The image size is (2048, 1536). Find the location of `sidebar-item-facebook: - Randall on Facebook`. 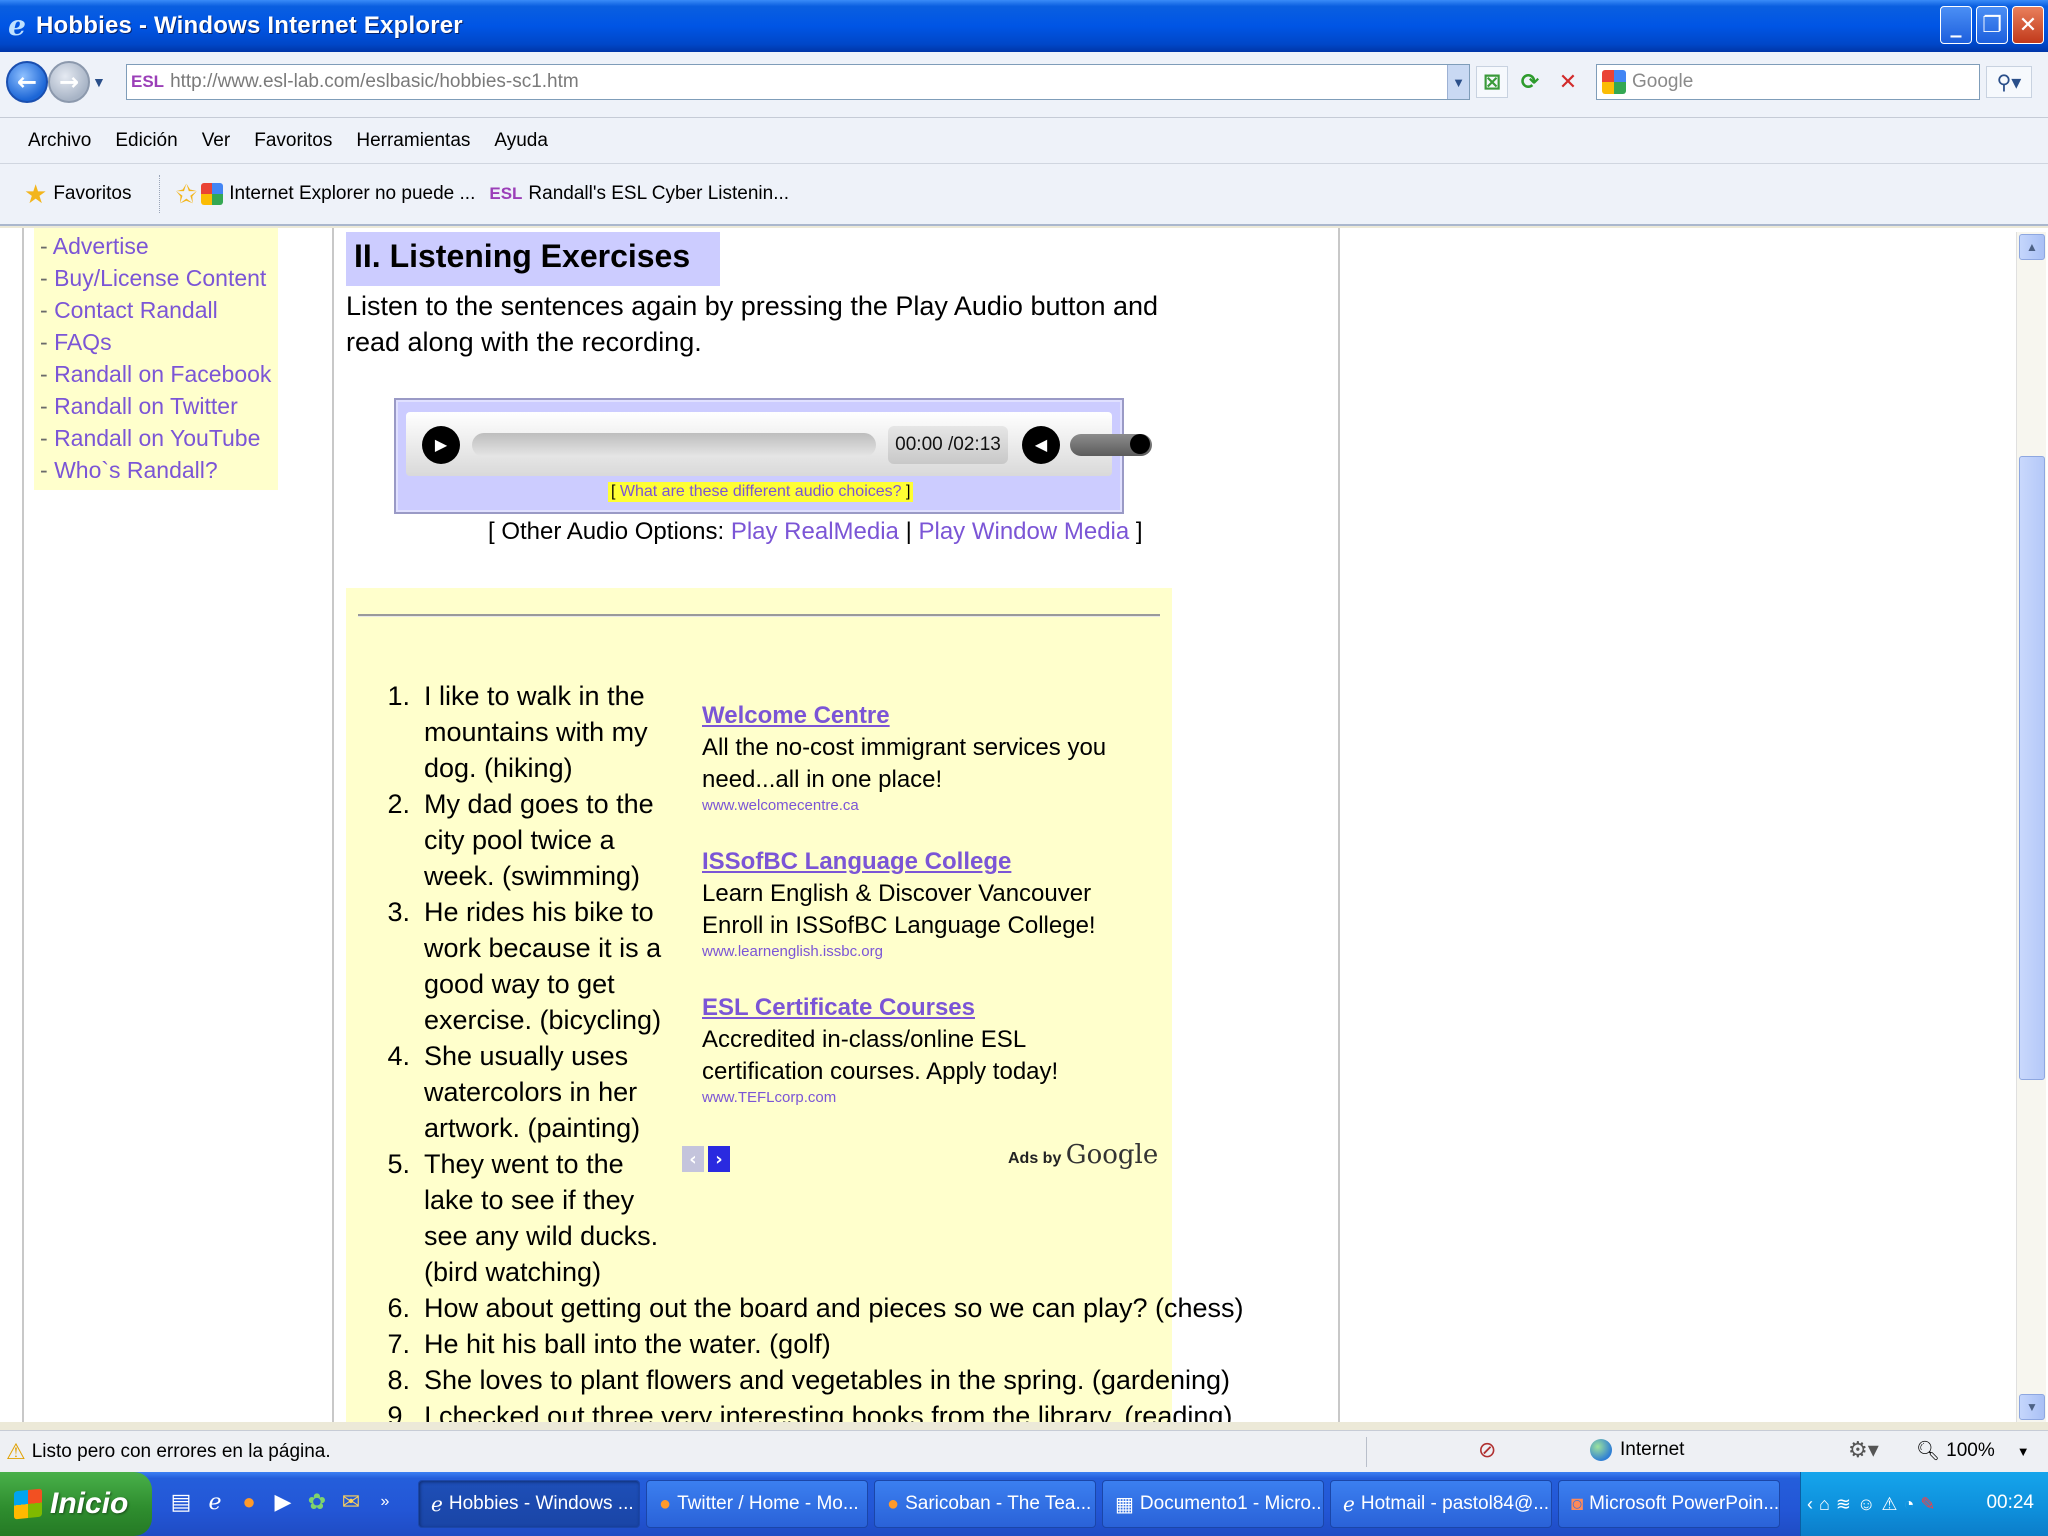

sidebar-item-facebook: - Randall on Facebook is located at coordinates (159, 374).